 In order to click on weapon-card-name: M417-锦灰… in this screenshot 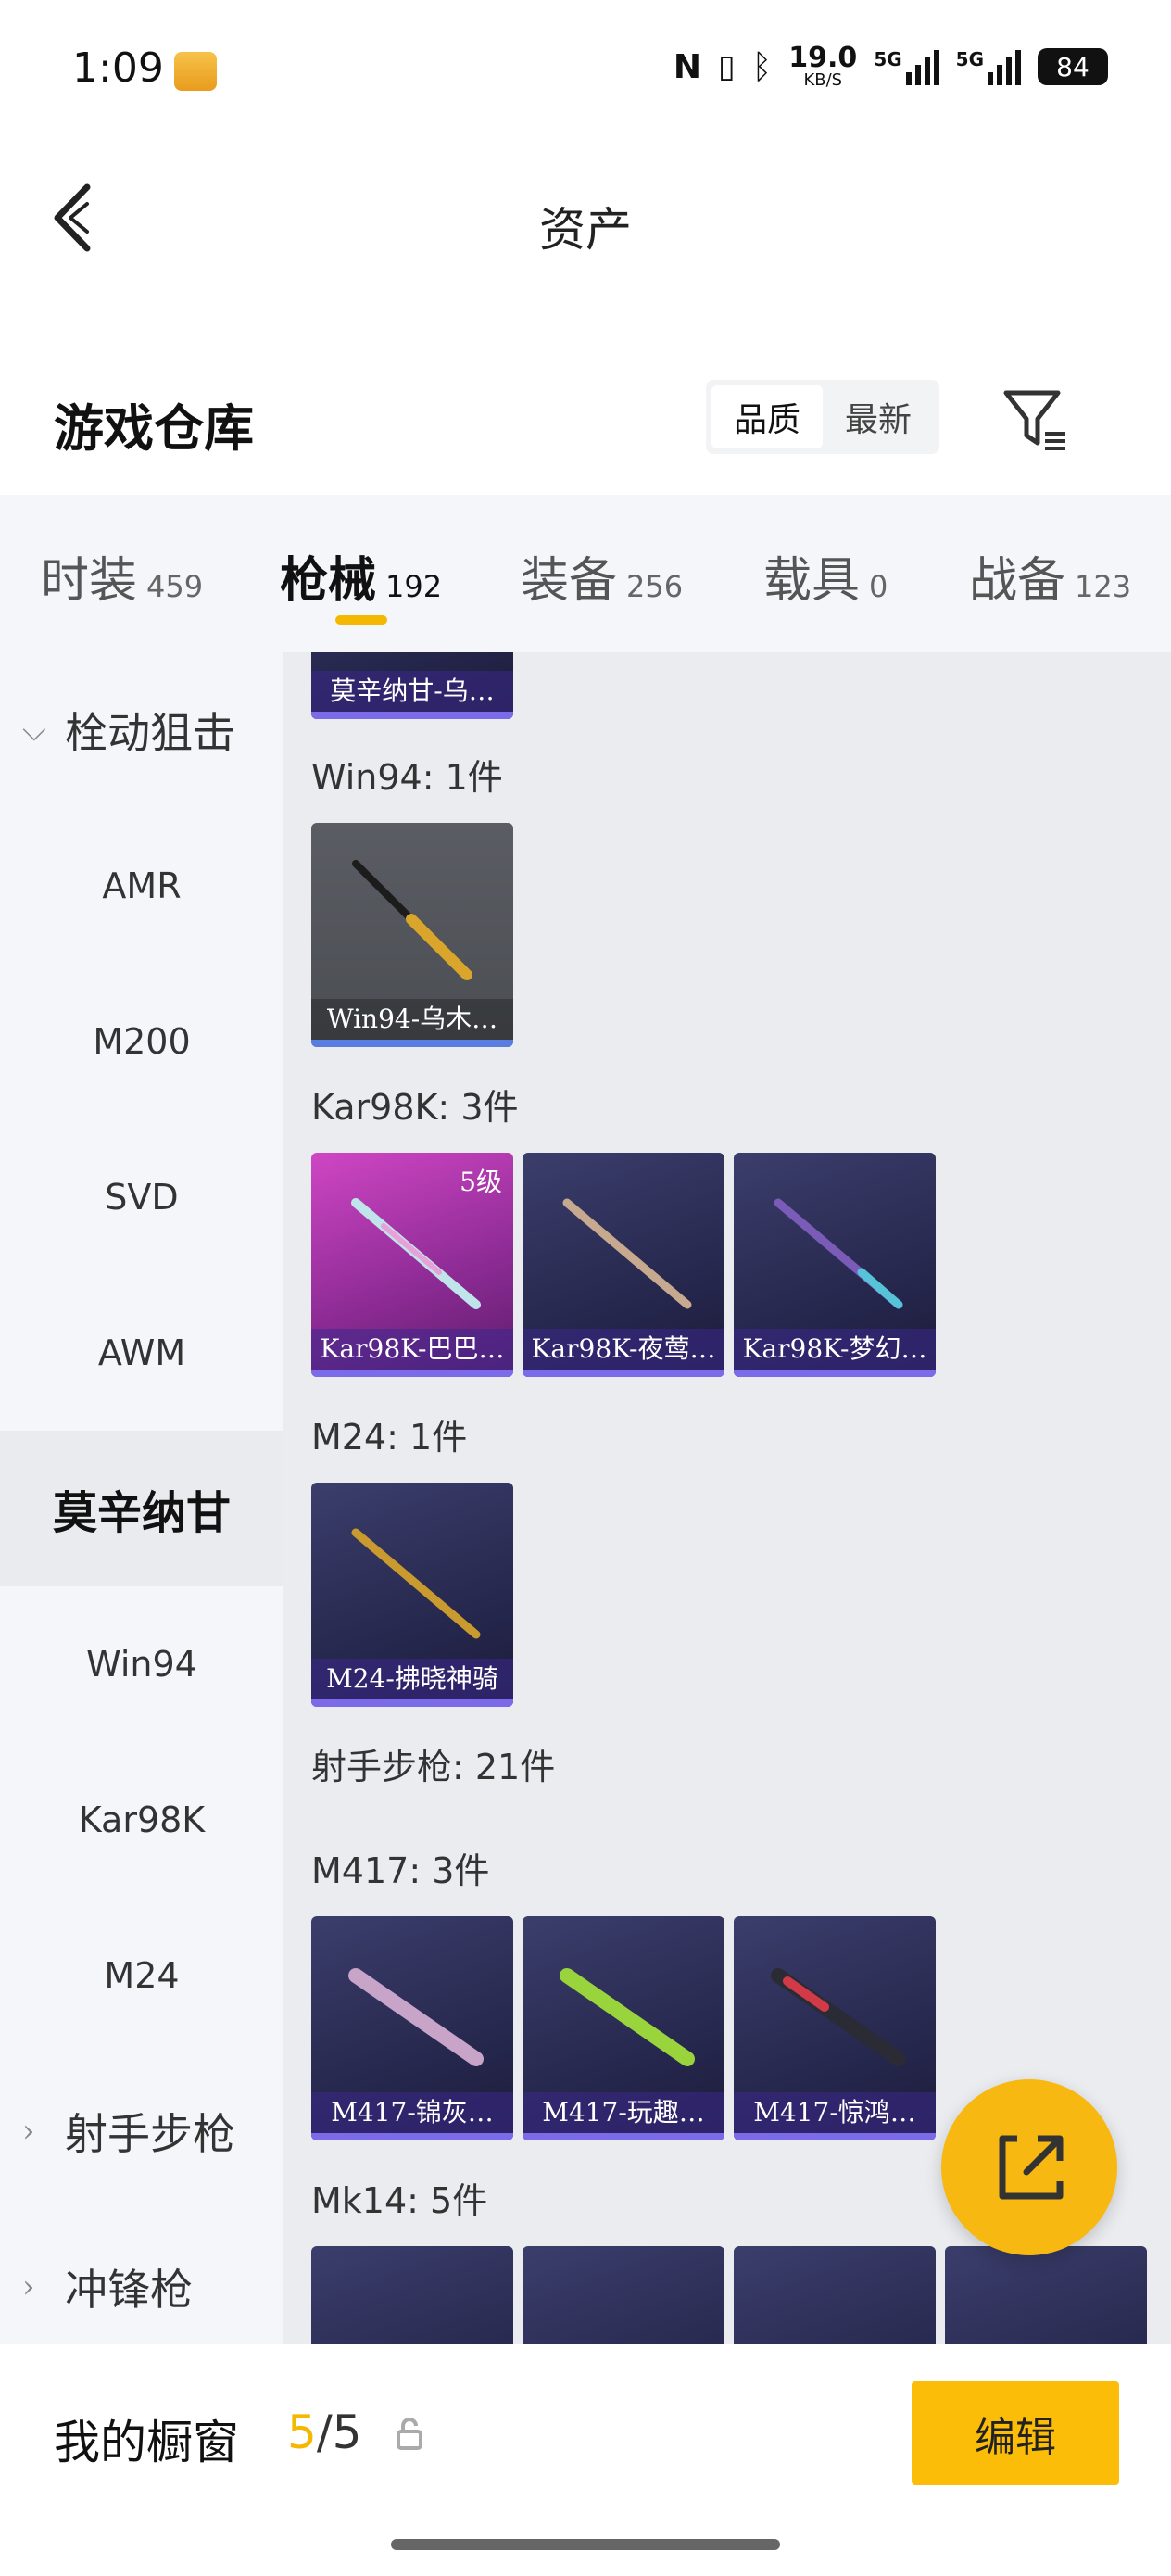, I will do `click(412, 2113)`.